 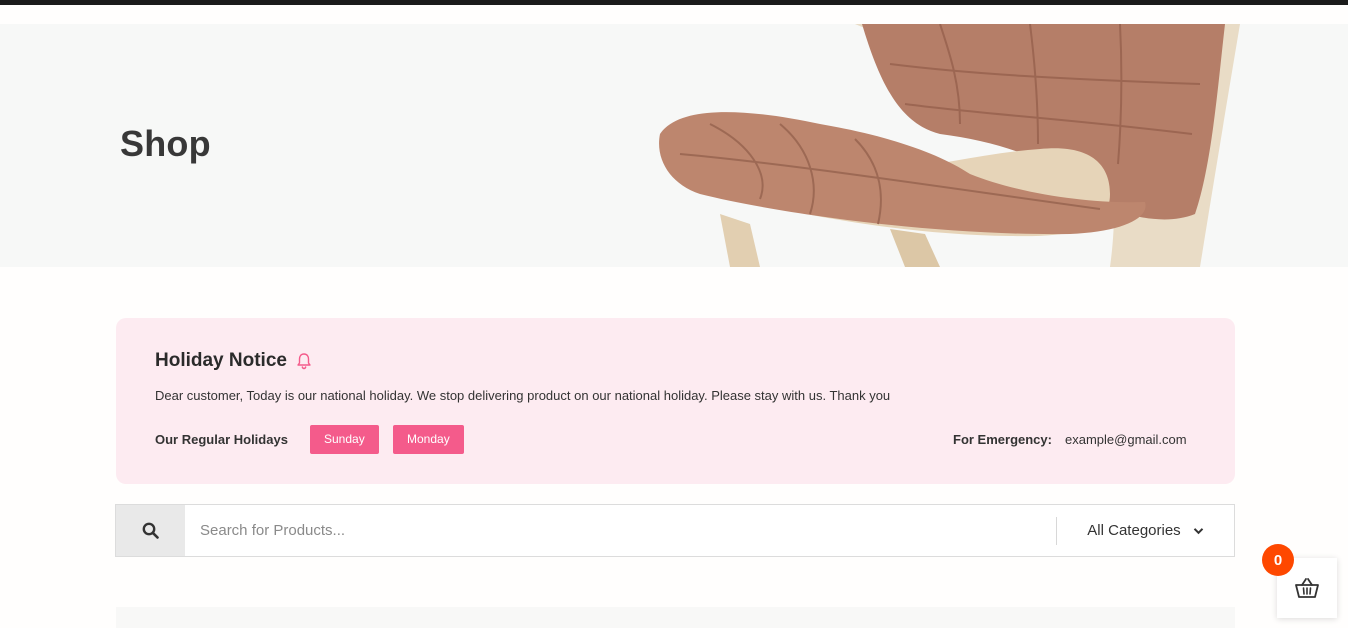 What do you see at coordinates (1134, 530) in the screenshot?
I see `category-select-value: All Categories` at bounding box center [1134, 530].